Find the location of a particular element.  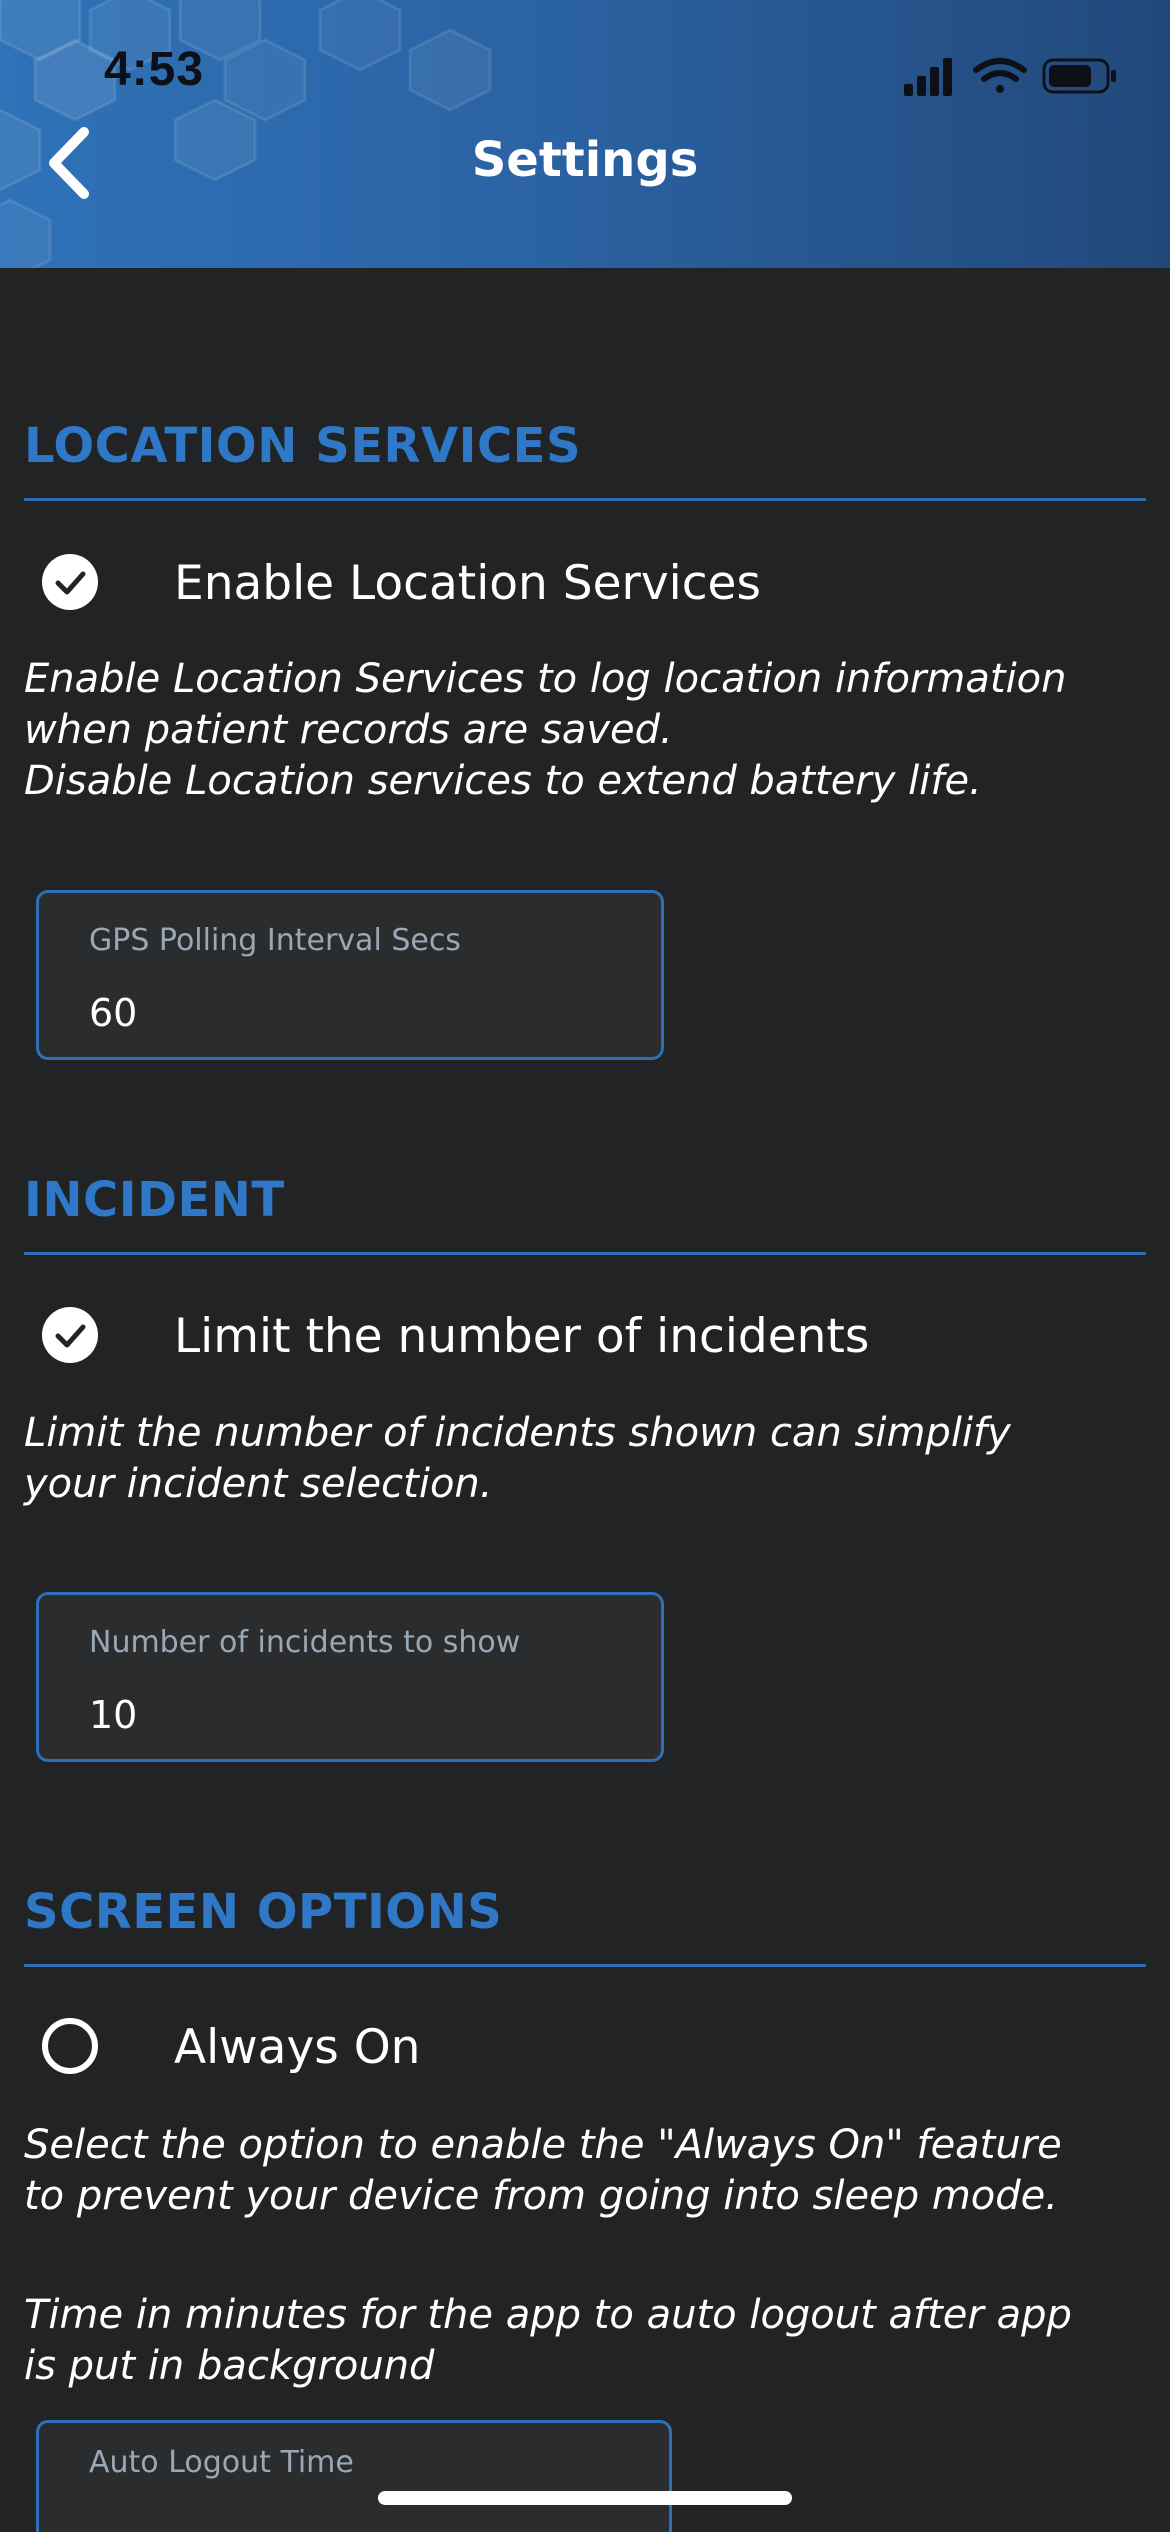

number-of-incidents-field: Number of incidents to show 10 is located at coordinates (350, 1677).